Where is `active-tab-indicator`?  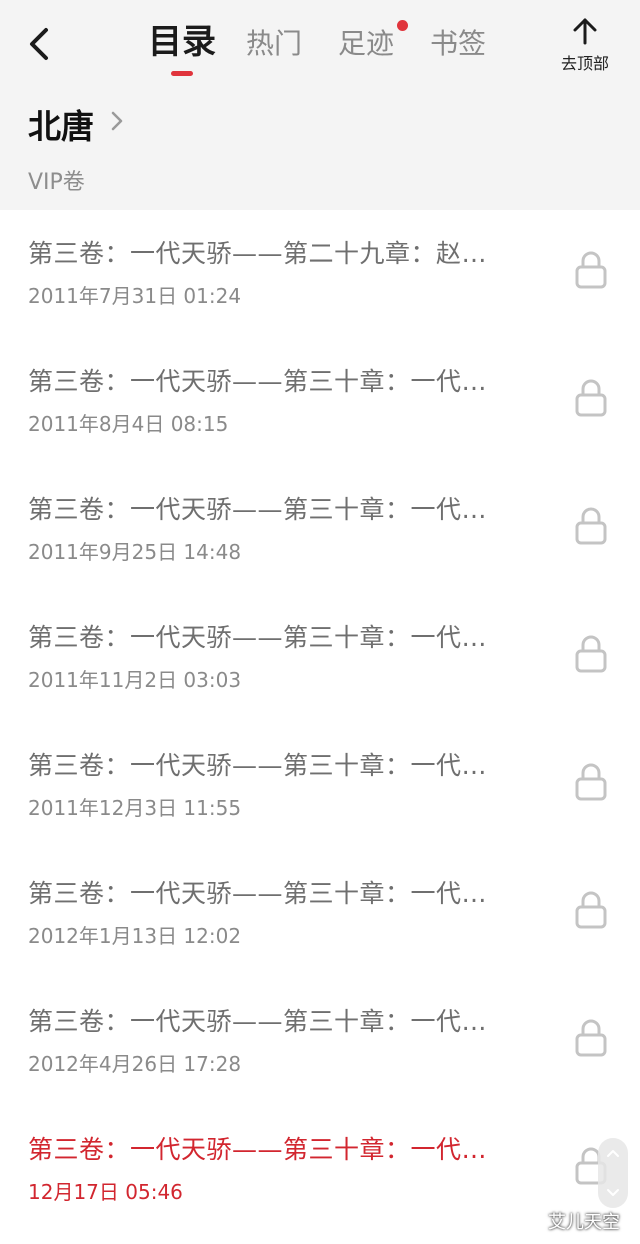
active-tab-indicator is located at coordinates (182, 73).